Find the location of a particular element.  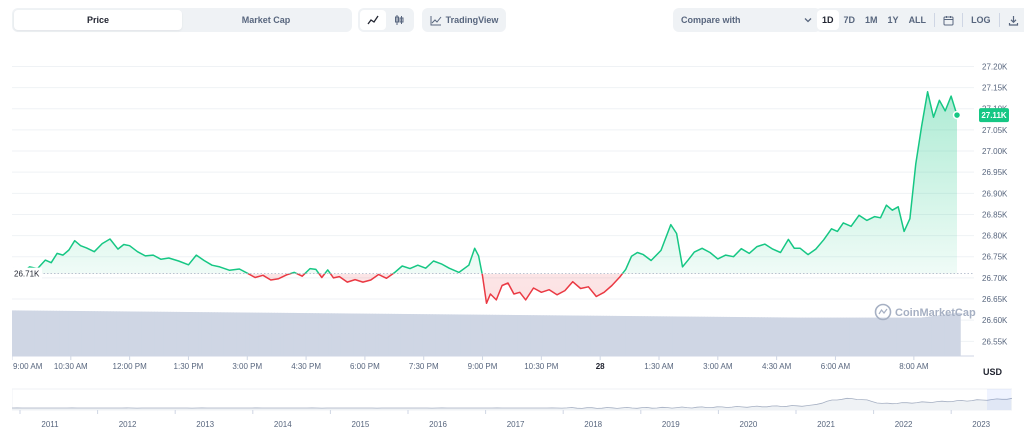

range-all-button: ALL is located at coordinates (918, 20).